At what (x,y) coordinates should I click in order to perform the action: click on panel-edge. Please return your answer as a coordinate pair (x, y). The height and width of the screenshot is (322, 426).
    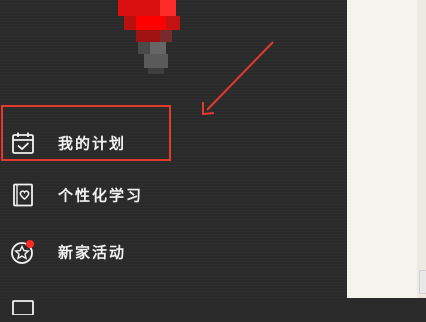
    Looking at the image, I should click on (421, 149).